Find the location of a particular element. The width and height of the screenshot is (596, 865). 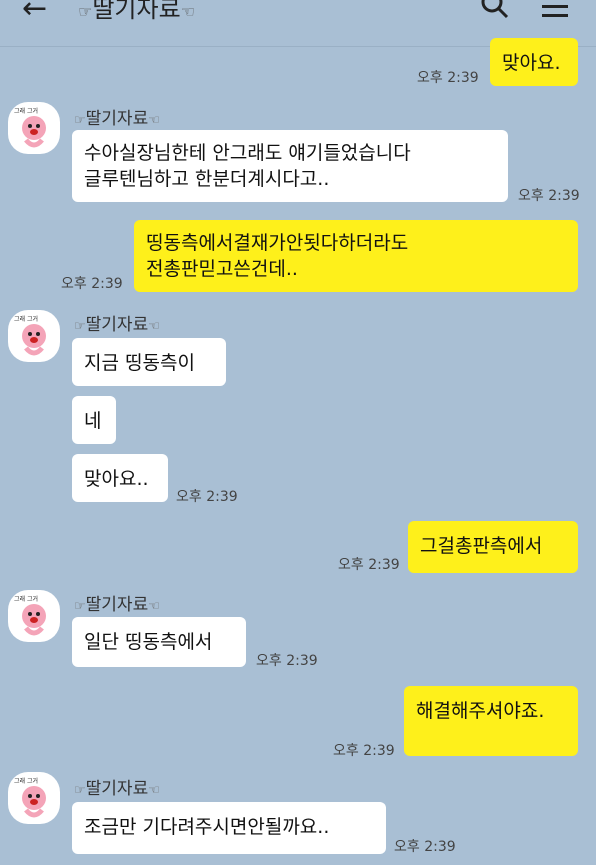

message-bubble-outgoing: 맞아요. is located at coordinates (534, 62).